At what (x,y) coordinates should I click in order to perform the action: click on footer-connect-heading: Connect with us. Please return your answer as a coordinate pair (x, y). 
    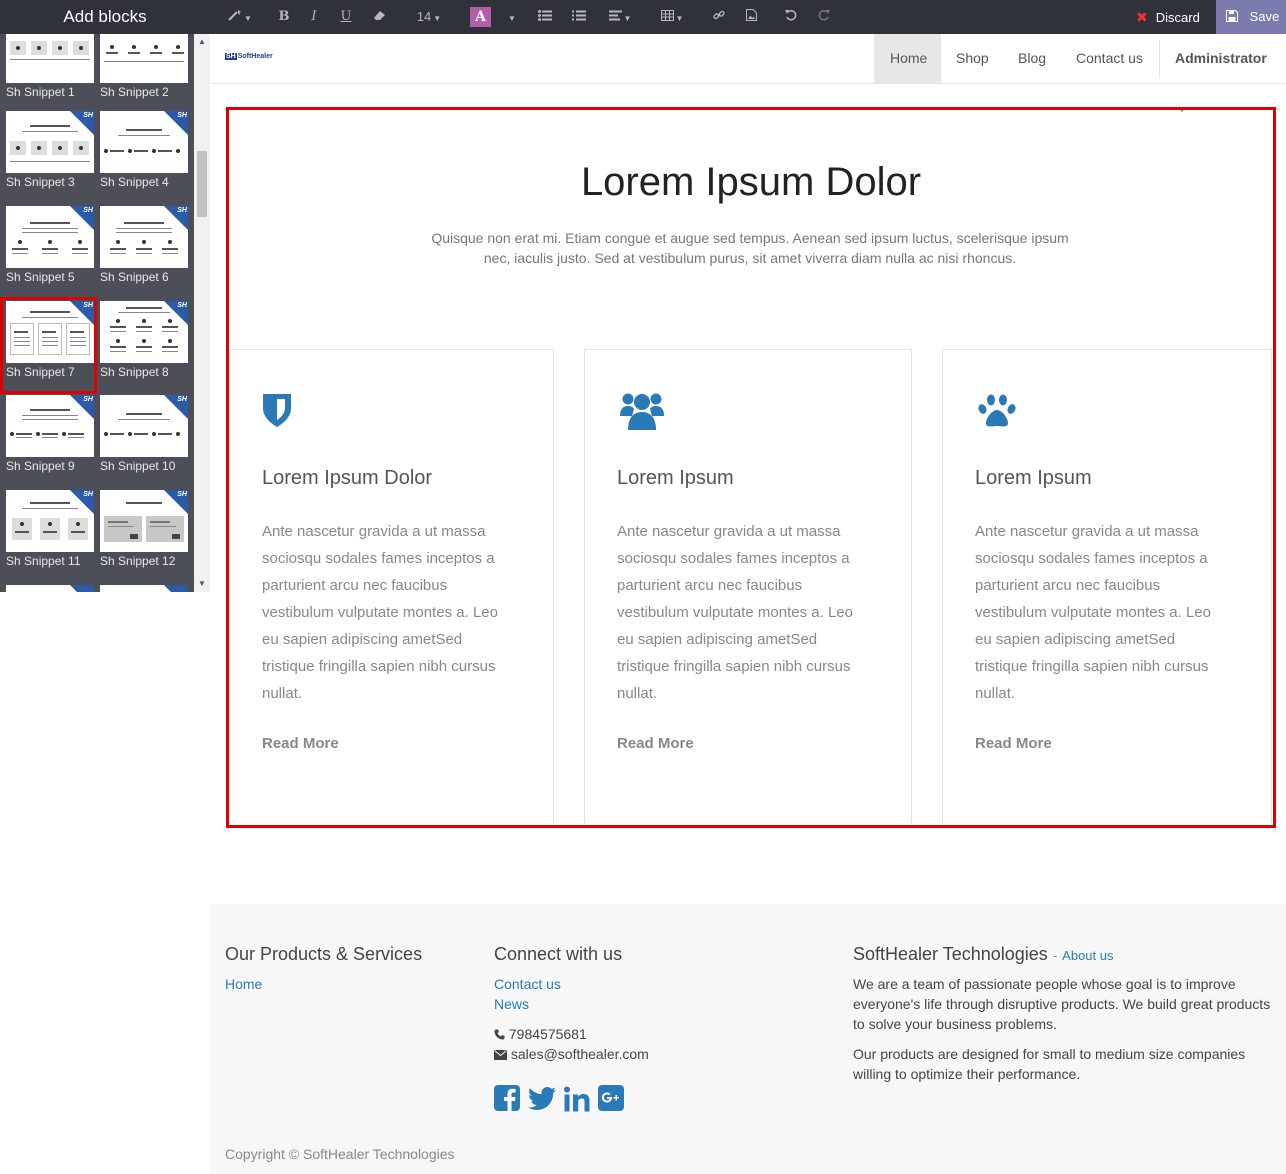
    Looking at the image, I should click on (558, 954).